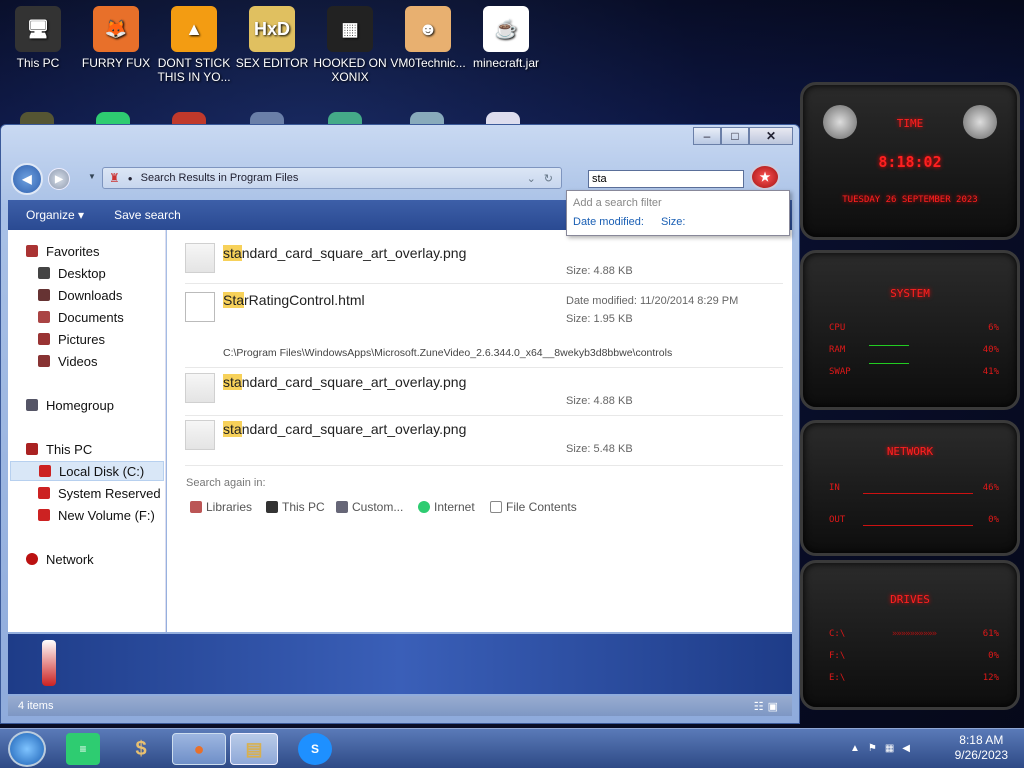  Describe the element at coordinates (91, 317) in the screenshot. I see `nav-label: Documents` at that location.